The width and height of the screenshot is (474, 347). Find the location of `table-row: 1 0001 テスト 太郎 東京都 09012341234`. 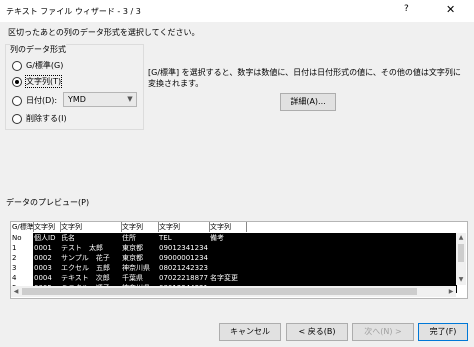

table-row: 1 0001 テスト 太郎 東京都 09012341234 is located at coordinates (234, 248).